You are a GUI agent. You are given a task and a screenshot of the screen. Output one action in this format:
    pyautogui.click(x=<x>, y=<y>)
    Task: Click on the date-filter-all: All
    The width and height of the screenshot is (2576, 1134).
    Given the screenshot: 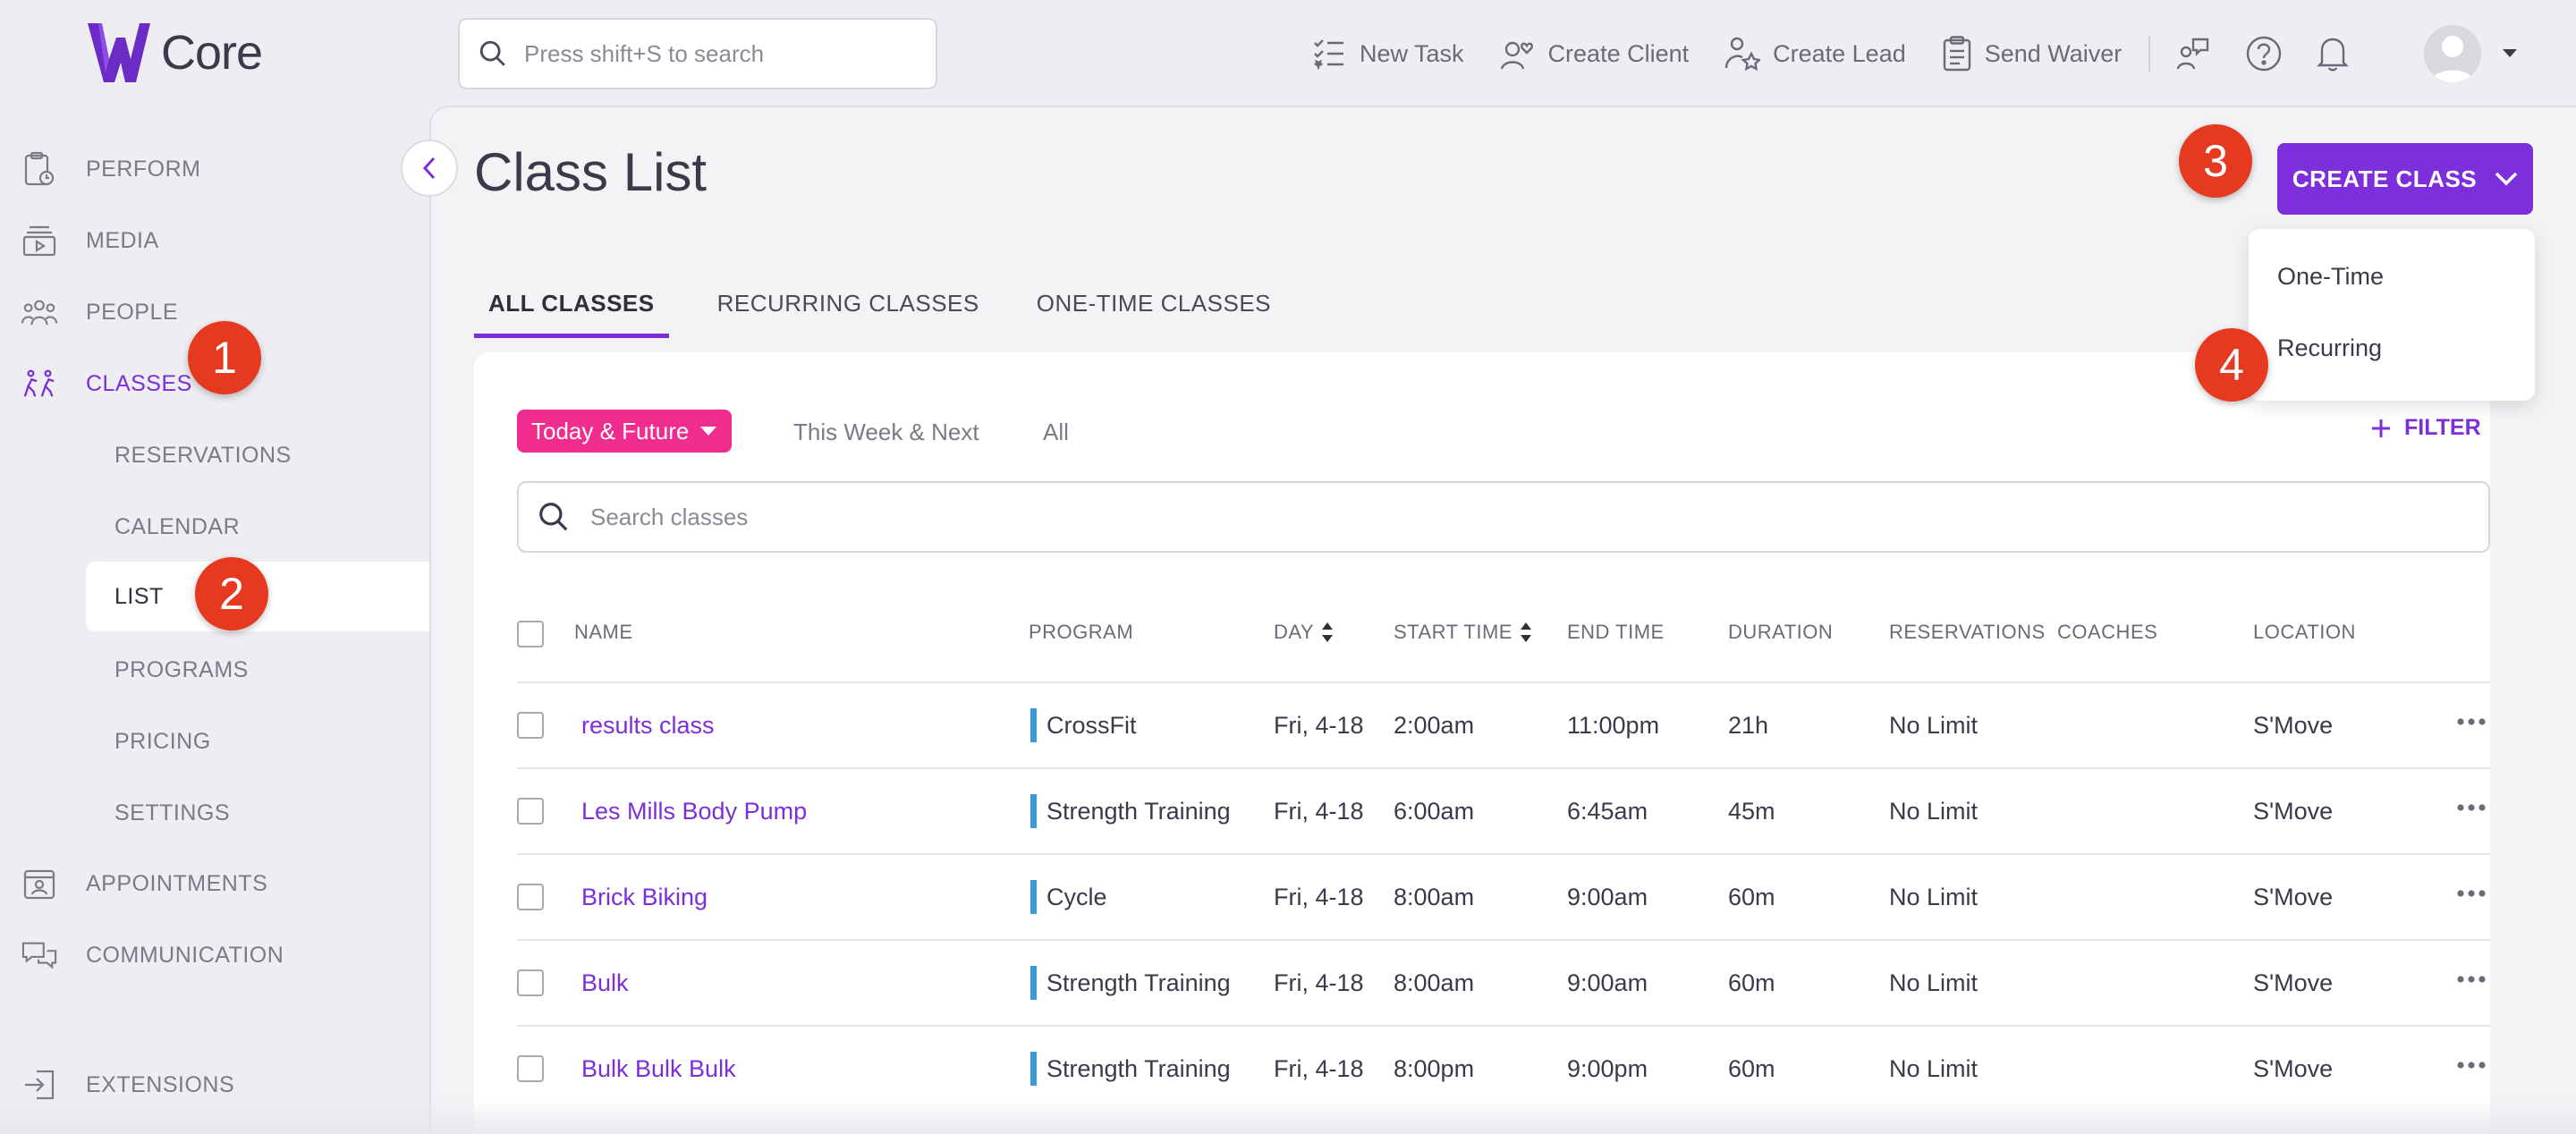 What is the action you would take?
    pyautogui.click(x=1056, y=432)
    